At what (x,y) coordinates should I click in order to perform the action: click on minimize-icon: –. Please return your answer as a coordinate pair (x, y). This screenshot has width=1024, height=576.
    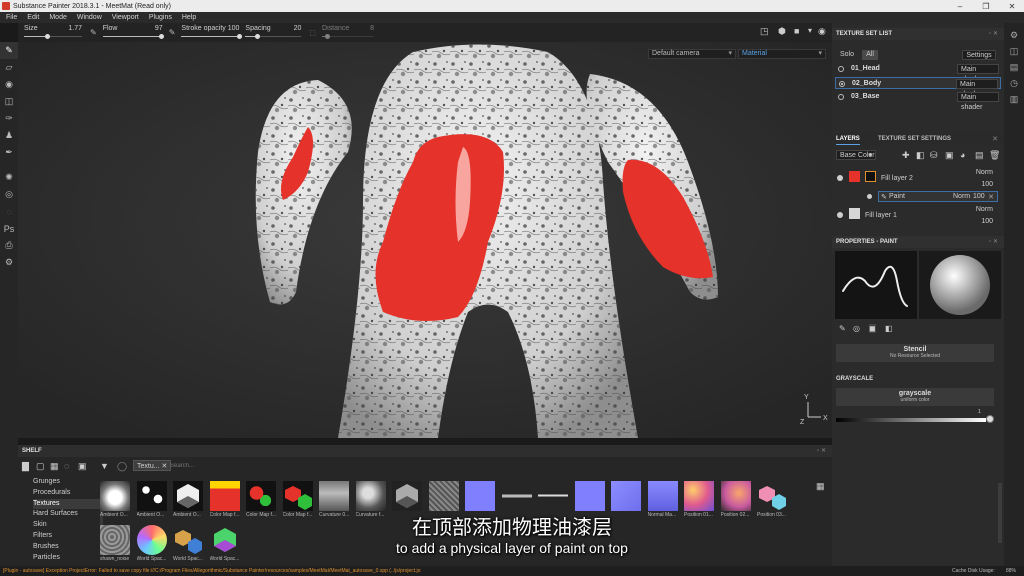
    Looking at the image, I should click on (960, 6).